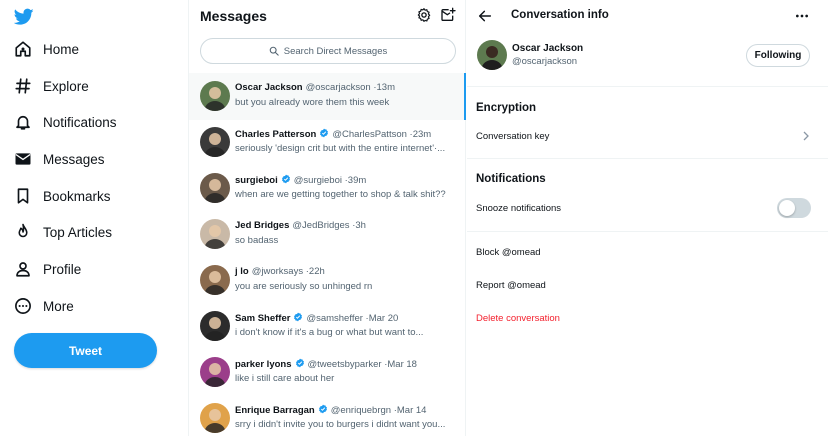 This screenshot has width=828, height=436. I want to click on new-message-icon, so click(448, 15).